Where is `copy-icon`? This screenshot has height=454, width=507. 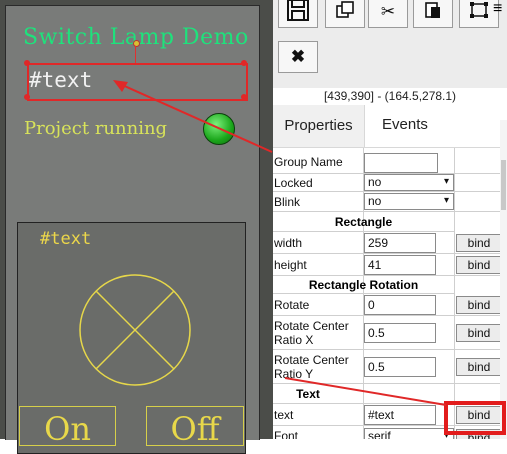
copy-icon is located at coordinates (345, 12).